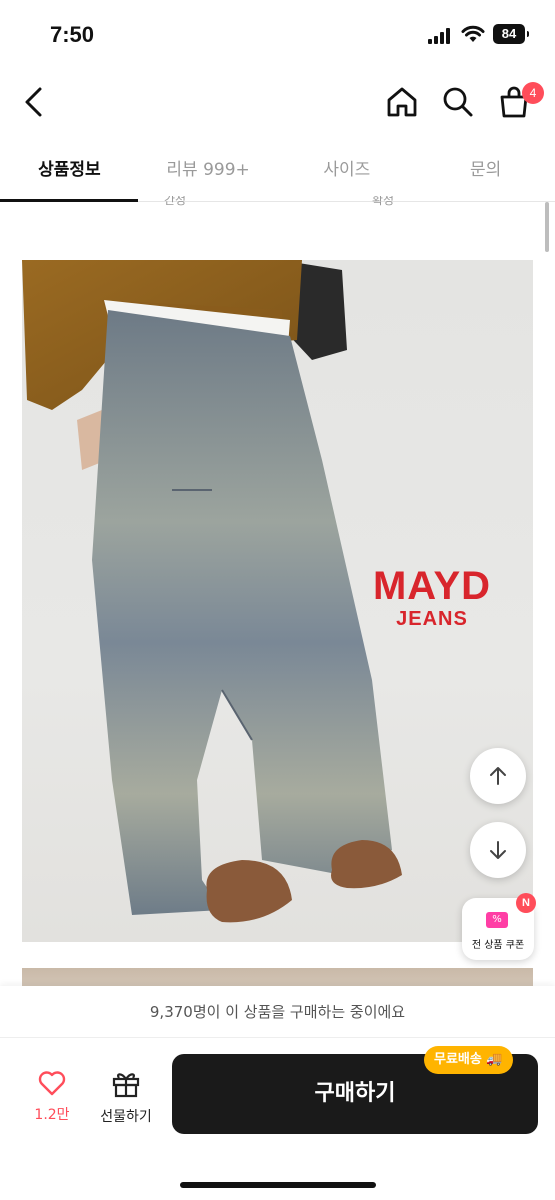 The image size is (555, 1200). I want to click on home-indicator, so click(278, 1185).